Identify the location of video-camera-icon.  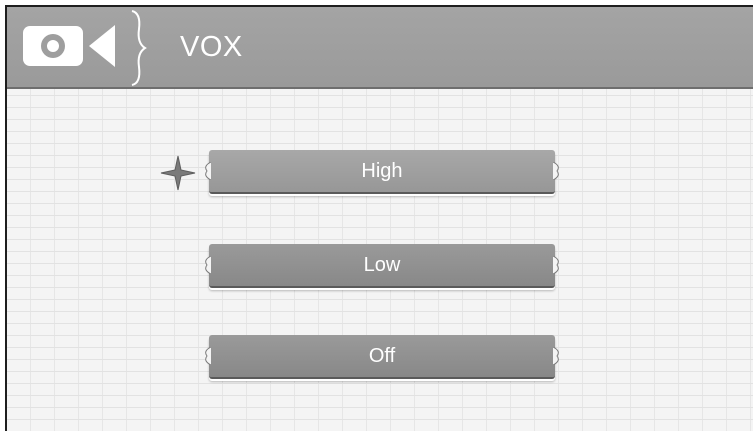
(75, 46).